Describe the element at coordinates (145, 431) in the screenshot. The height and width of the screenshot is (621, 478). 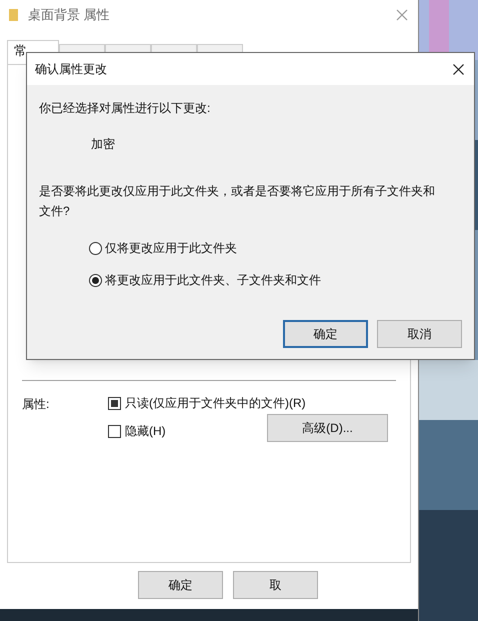
I see `checkbox-label: 隐藏(H)` at that location.